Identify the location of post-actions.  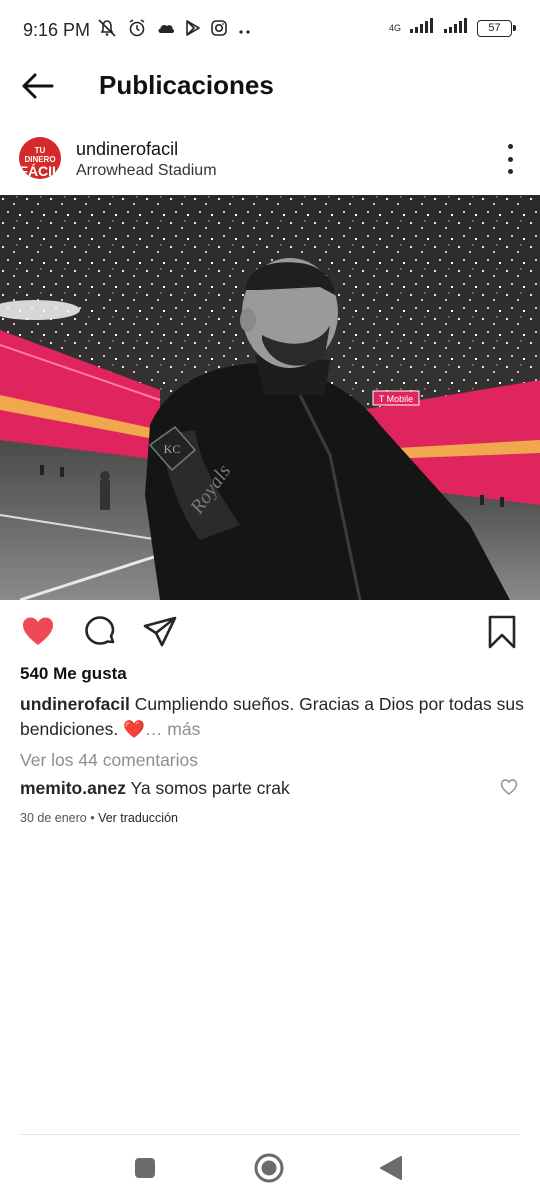
(270, 632).